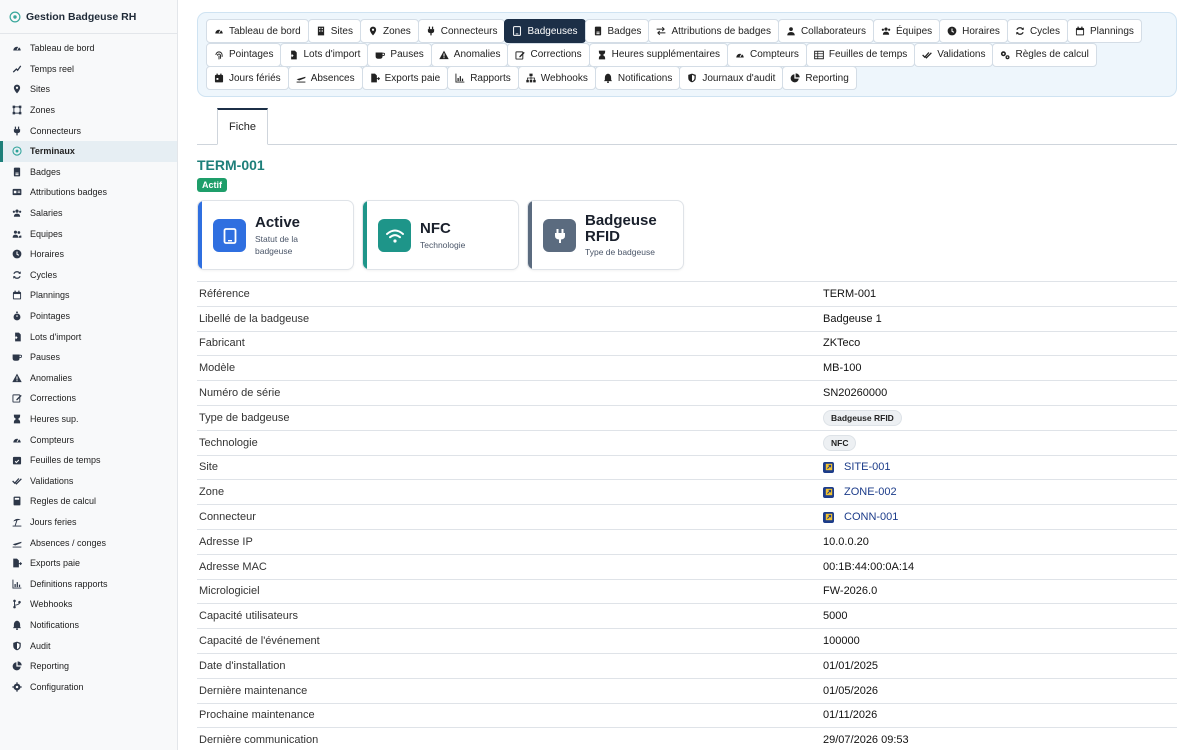 Image resolution: width=1200 pixels, height=750 pixels. I want to click on detail-value: SITE-001, so click(856, 467).